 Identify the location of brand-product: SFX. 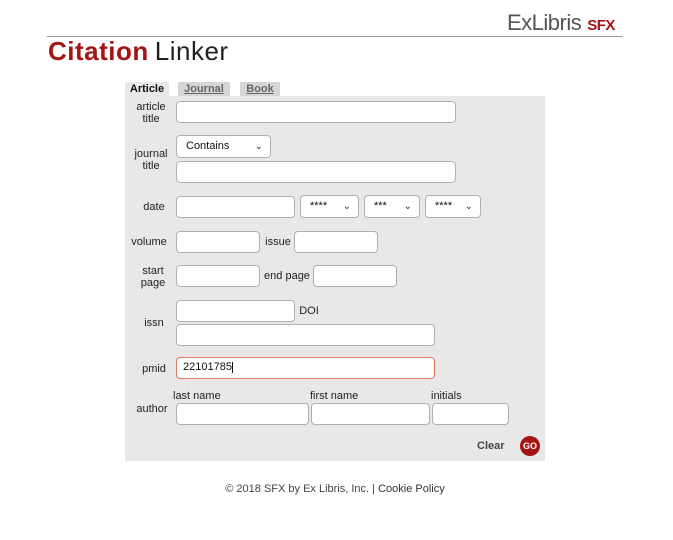
(601, 25).